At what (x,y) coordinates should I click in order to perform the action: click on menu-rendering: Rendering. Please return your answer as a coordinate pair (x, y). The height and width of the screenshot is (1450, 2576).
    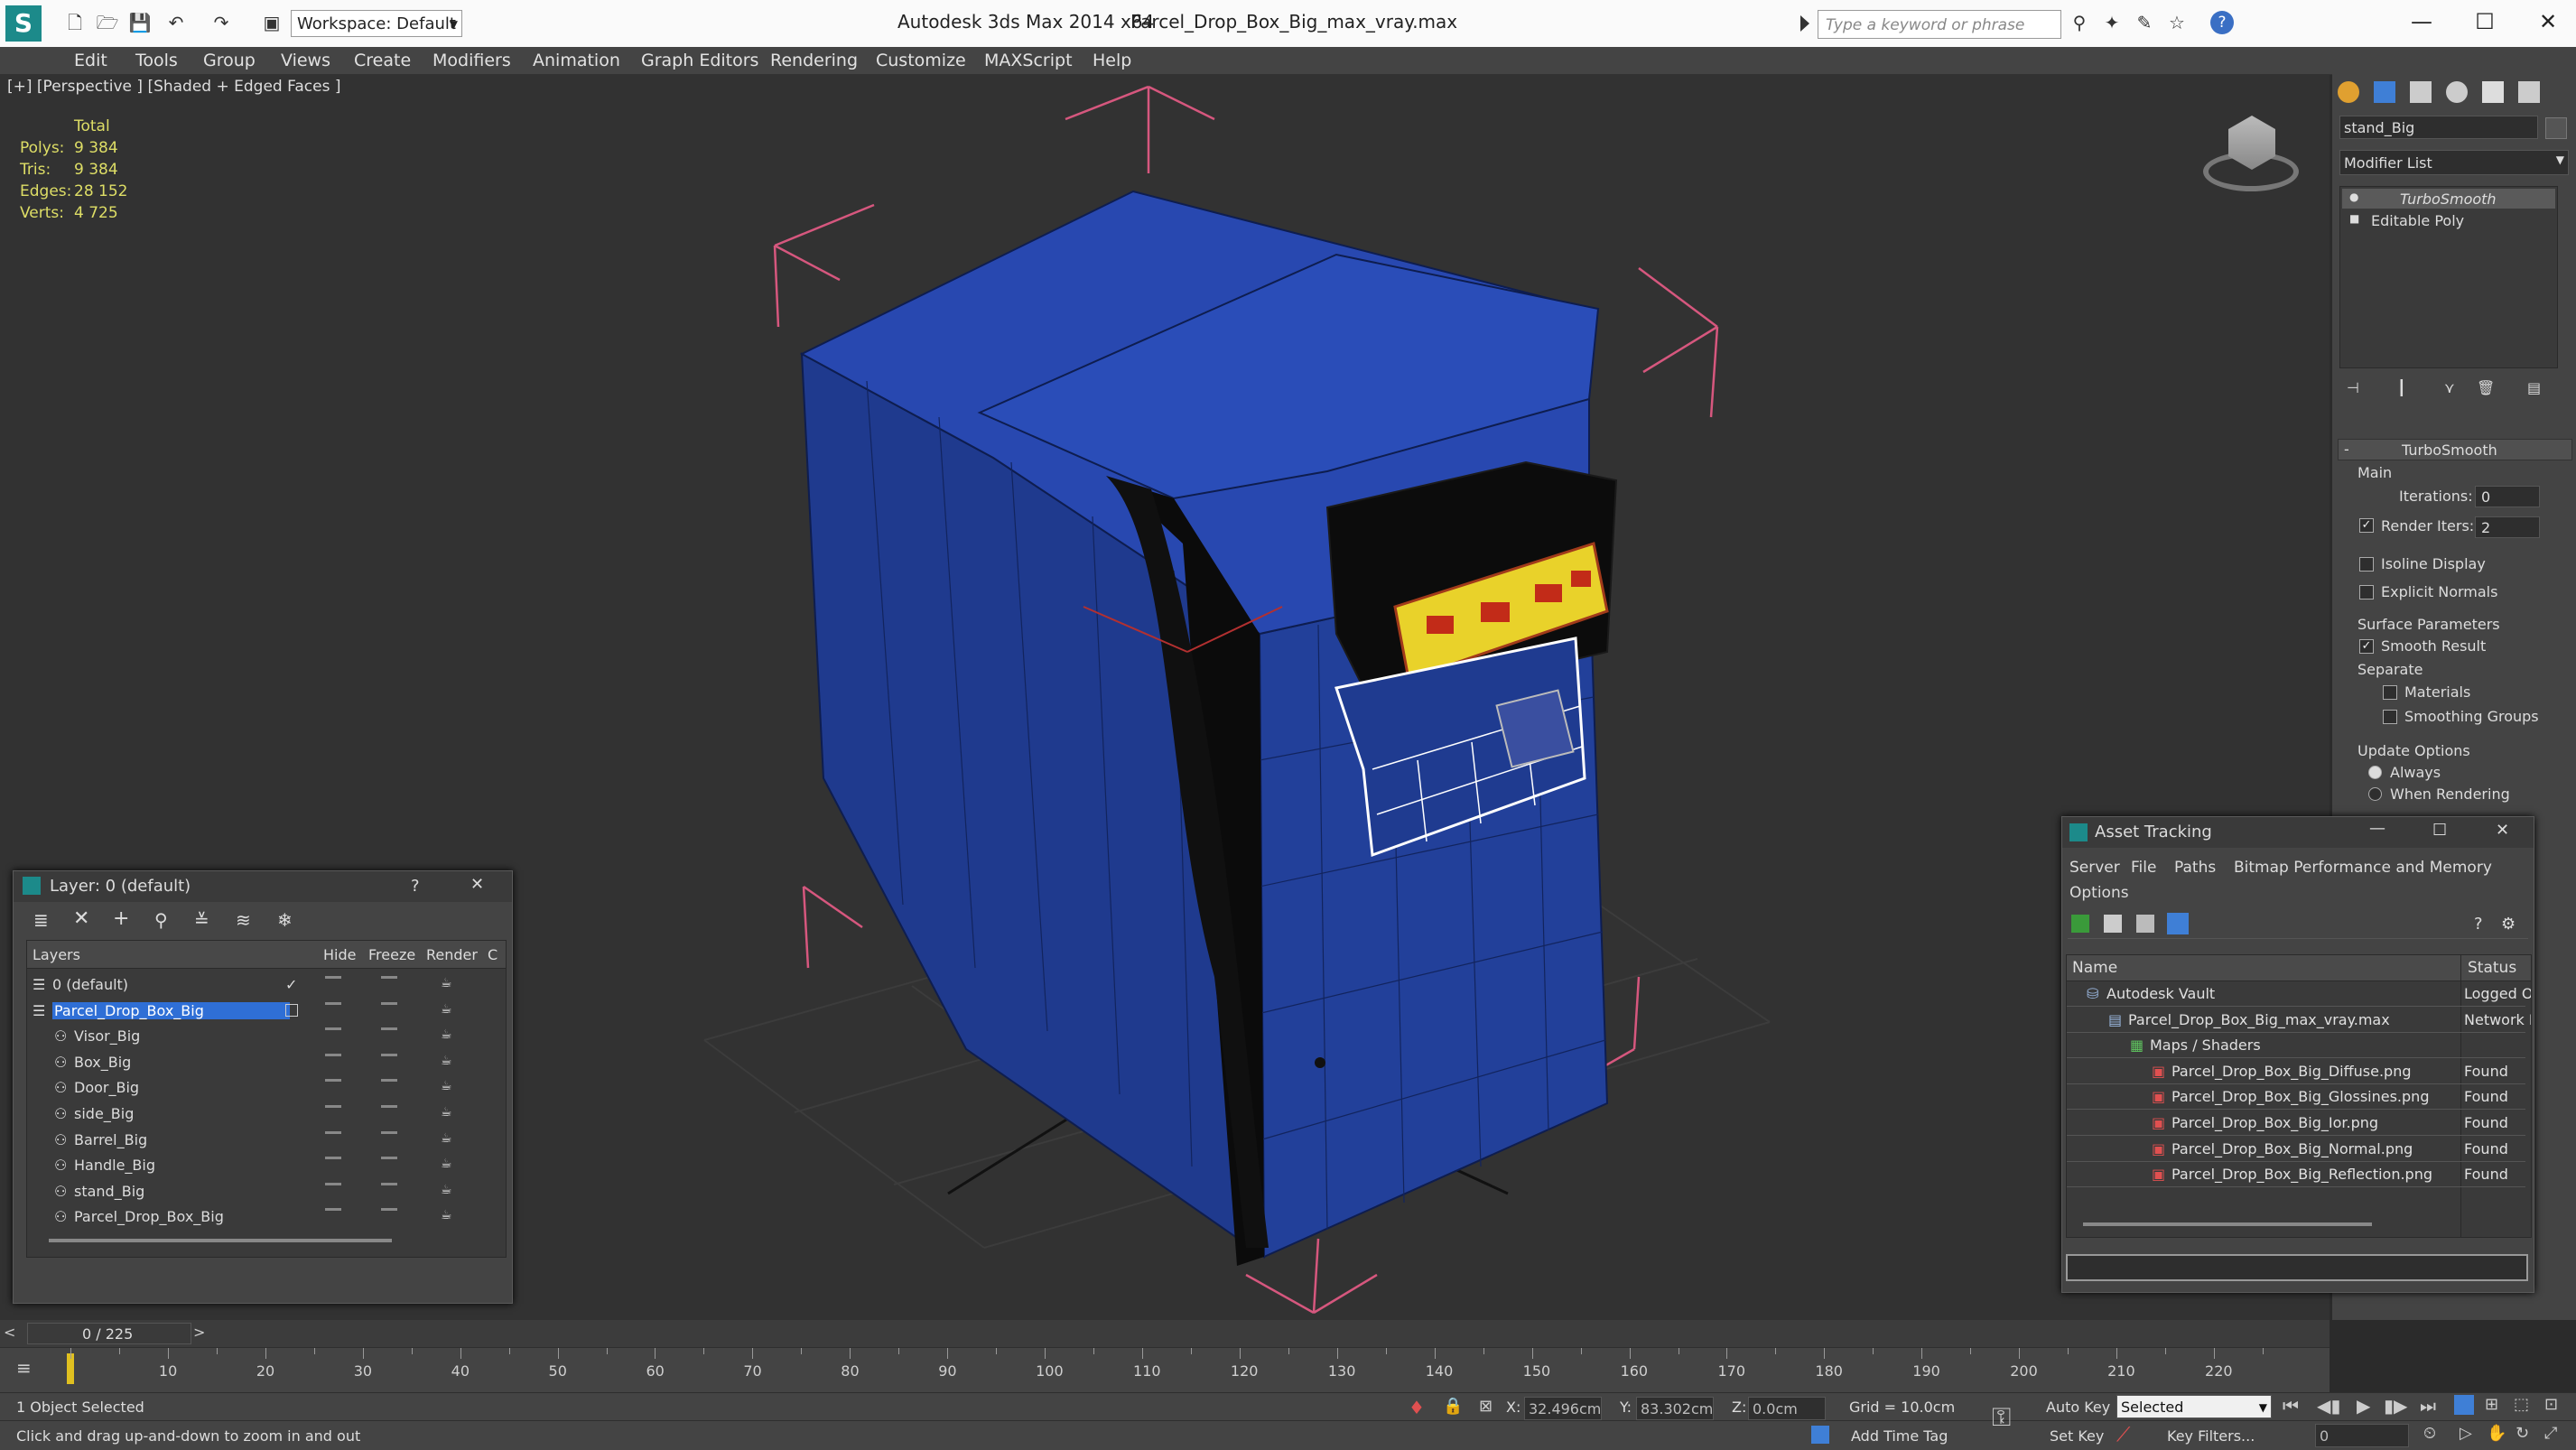
    Looking at the image, I should click on (814, 60).